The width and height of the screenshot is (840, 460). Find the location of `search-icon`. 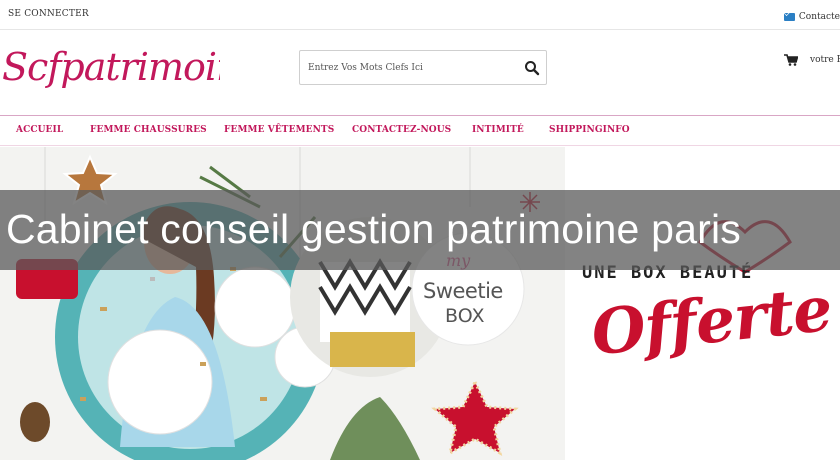

search-icon is located at coordinates (532, 68).